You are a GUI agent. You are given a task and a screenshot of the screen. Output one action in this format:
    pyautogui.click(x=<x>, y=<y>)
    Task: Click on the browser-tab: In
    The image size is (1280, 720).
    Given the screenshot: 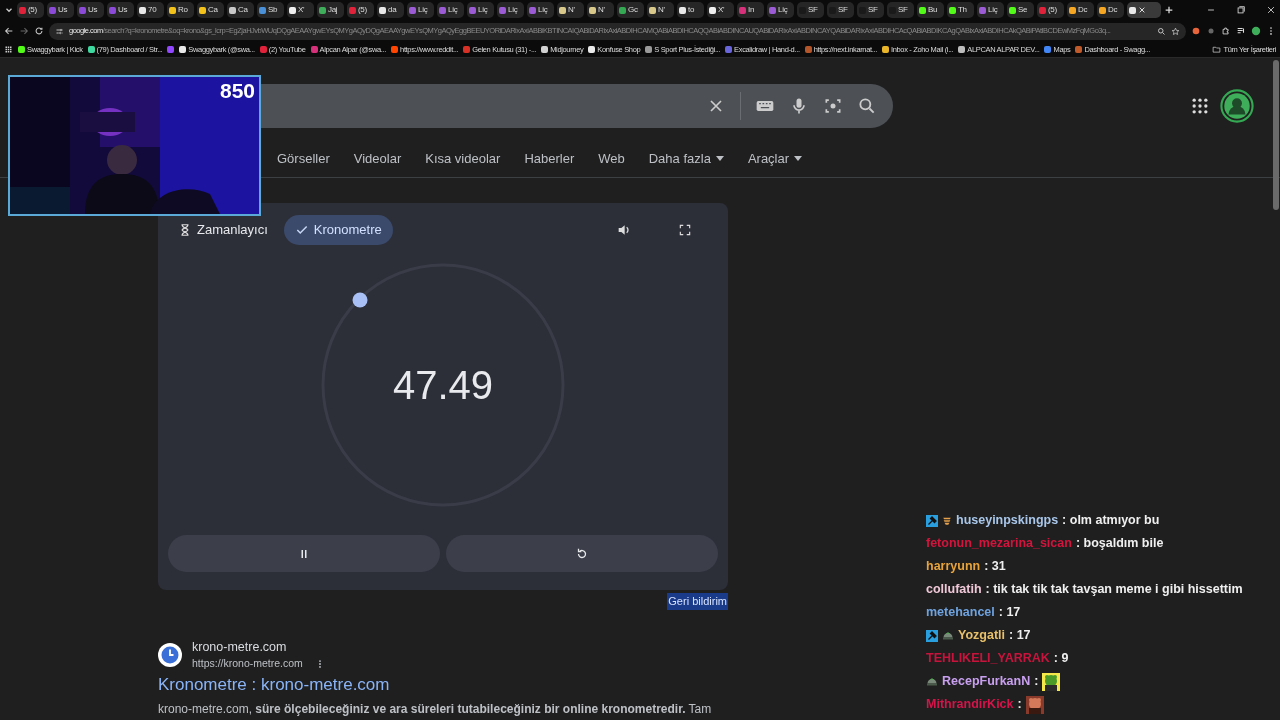 What is the action you would take?
    pyautogui.click(x=750, y=10)
    